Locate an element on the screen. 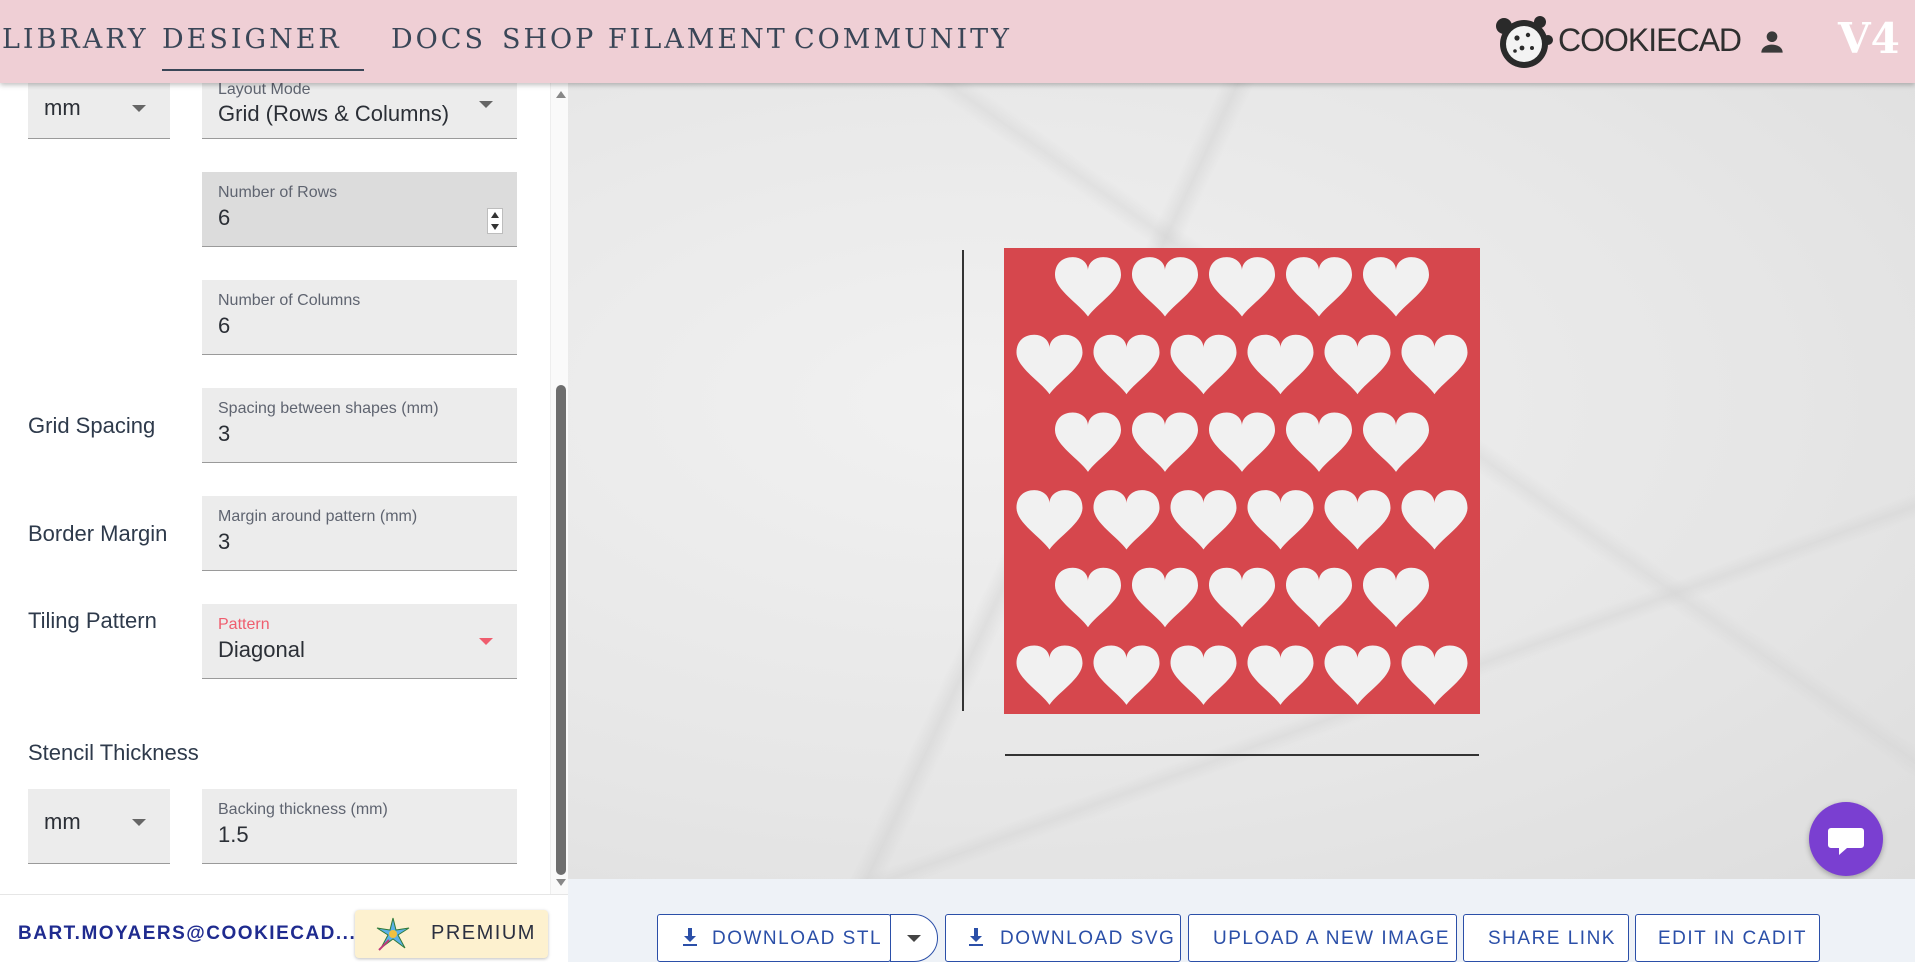  spacing-value: 3 is located at coordinates (224, 433).